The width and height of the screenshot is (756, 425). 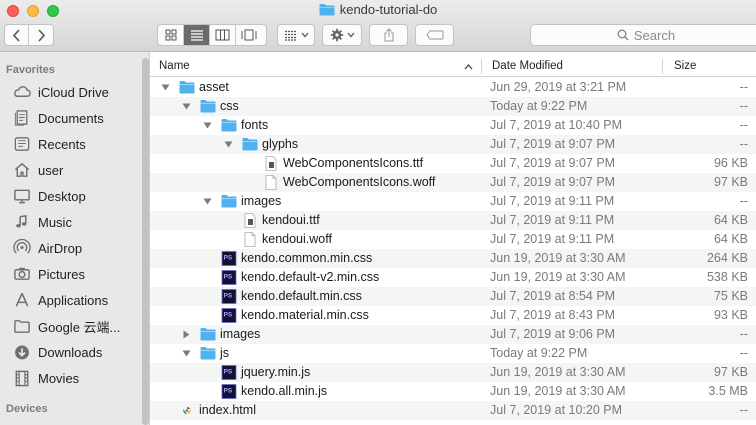 What do you see at coordinates (71, 118) in the screenshot?
I see `sidebar-item-label: Documents` at bounding box center [71, 118].